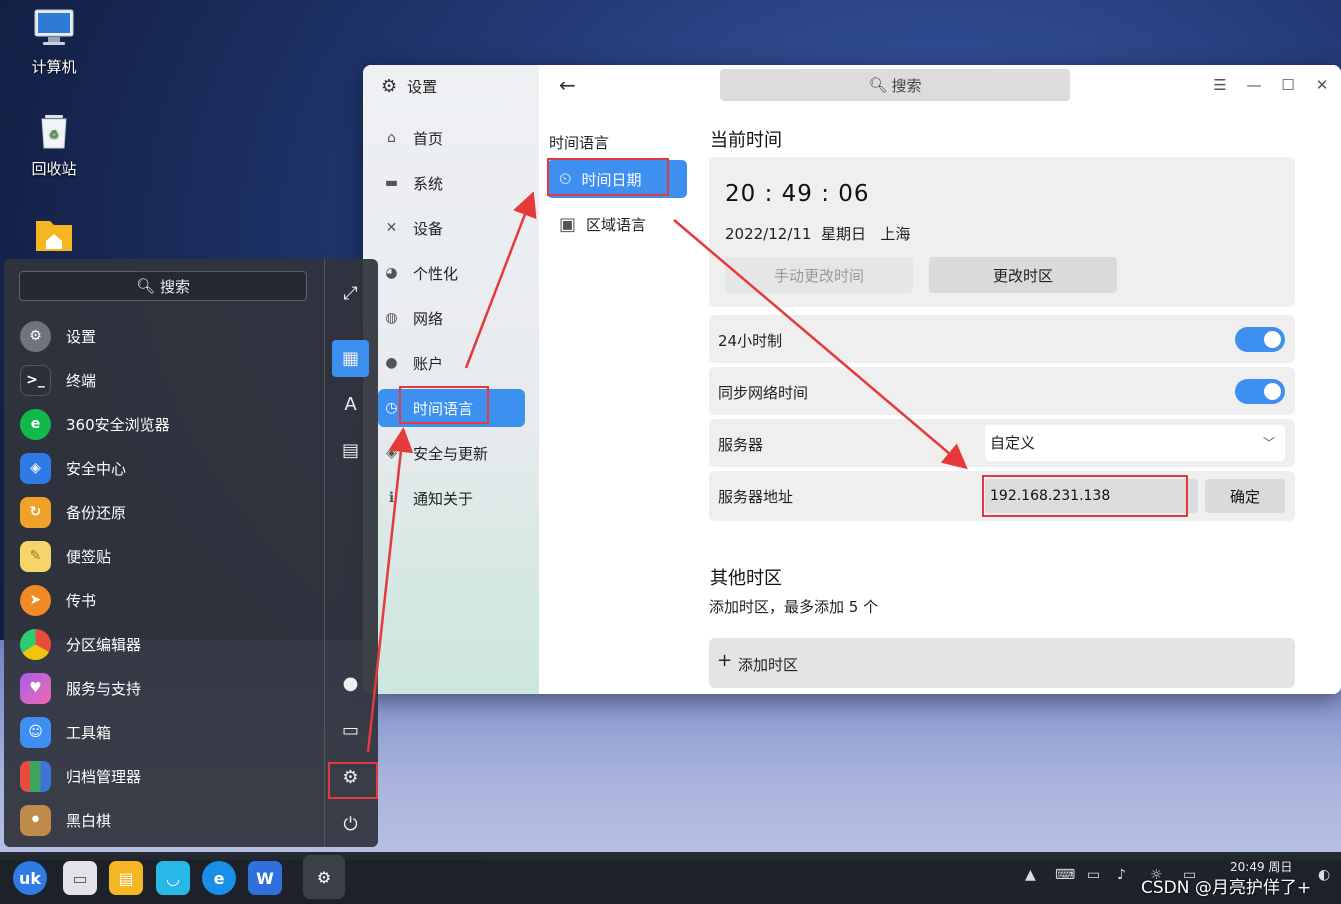 This screenshot has width=1341, height=904. Describe the element at coordinates (1324, 875) in the screenshot. I see `night-mode-icon: ◐` at that location.